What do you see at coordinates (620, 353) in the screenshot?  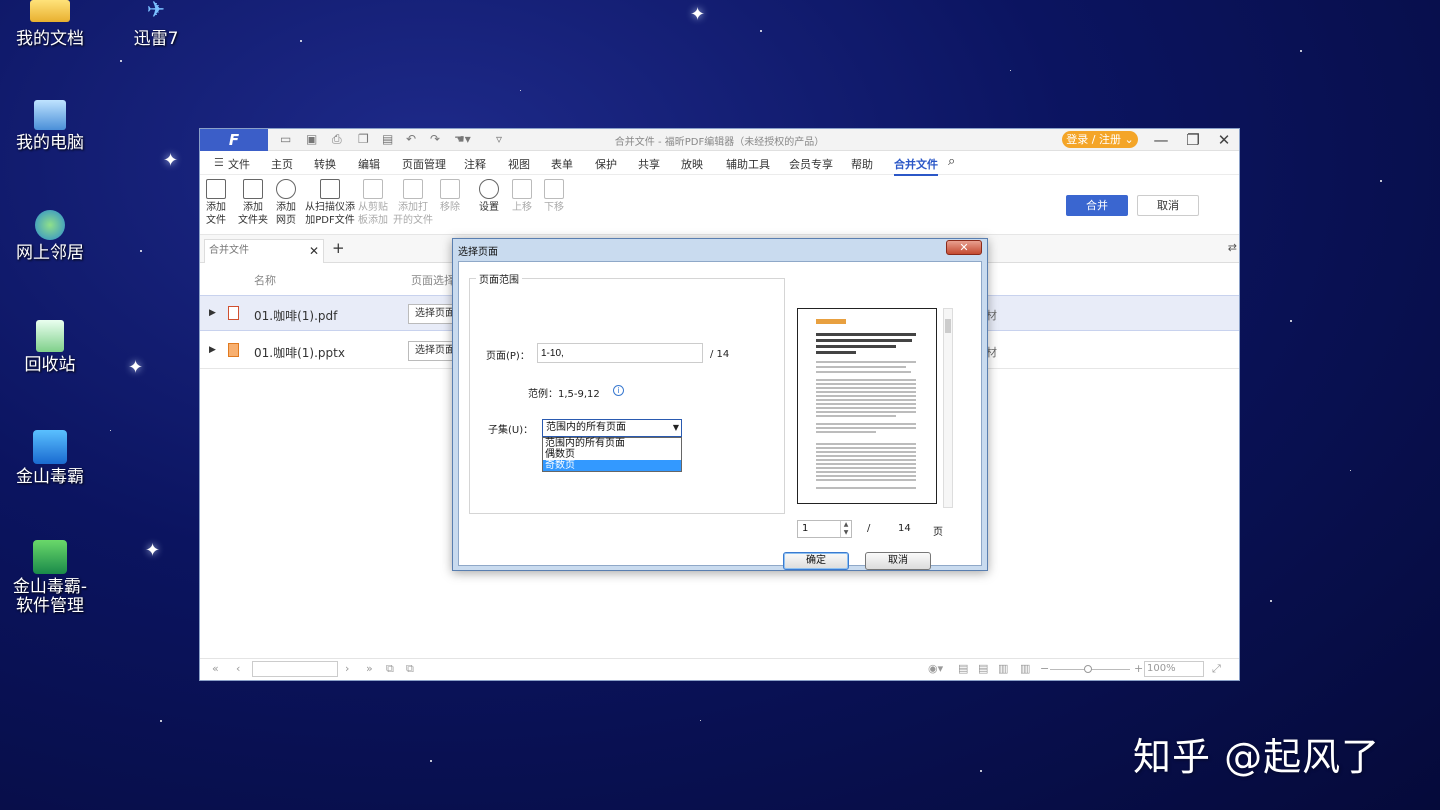 I see `page-range-input` at bounding box center [620, 353].